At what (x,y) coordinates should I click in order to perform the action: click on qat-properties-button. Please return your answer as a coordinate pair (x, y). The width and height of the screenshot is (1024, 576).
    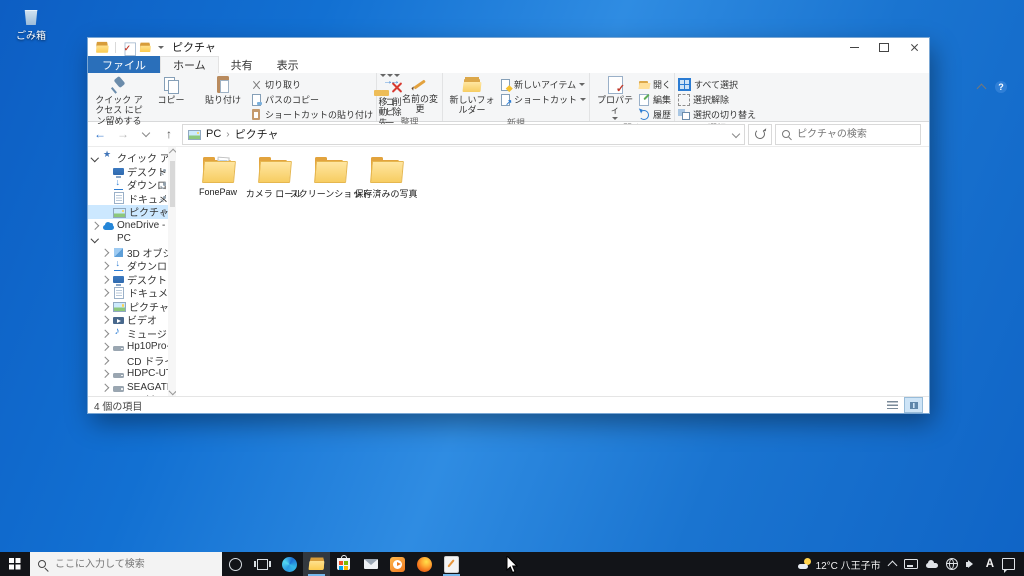
    Looking at the image, I should click on (129, 49).